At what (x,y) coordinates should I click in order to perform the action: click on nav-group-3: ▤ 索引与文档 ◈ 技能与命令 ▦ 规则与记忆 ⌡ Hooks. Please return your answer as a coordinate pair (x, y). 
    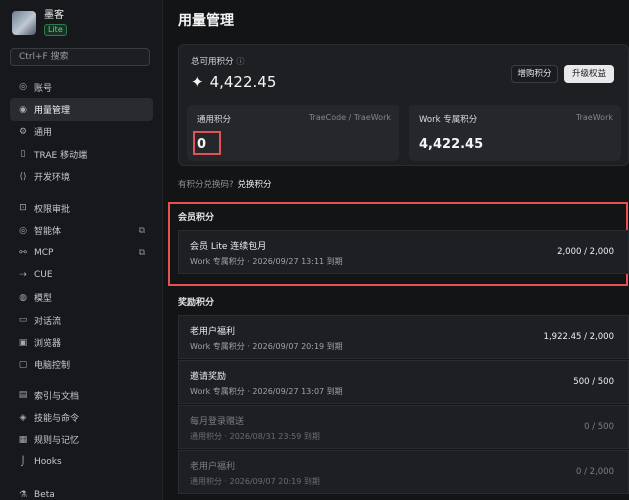
    Looking at the image, I should click on (81, 429).